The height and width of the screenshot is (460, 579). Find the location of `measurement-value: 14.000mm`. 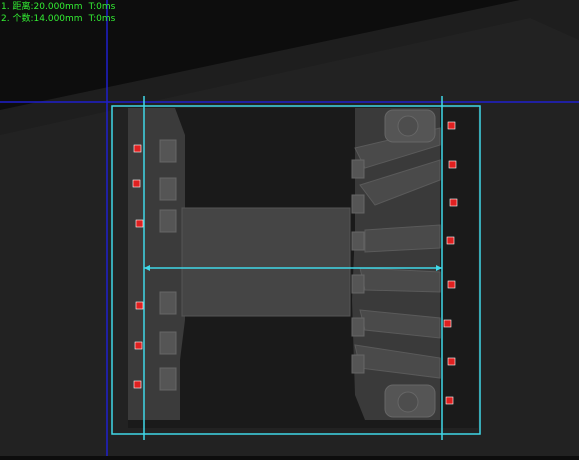

measurement-value: 14.000mm is located at coordinates (58, 19).